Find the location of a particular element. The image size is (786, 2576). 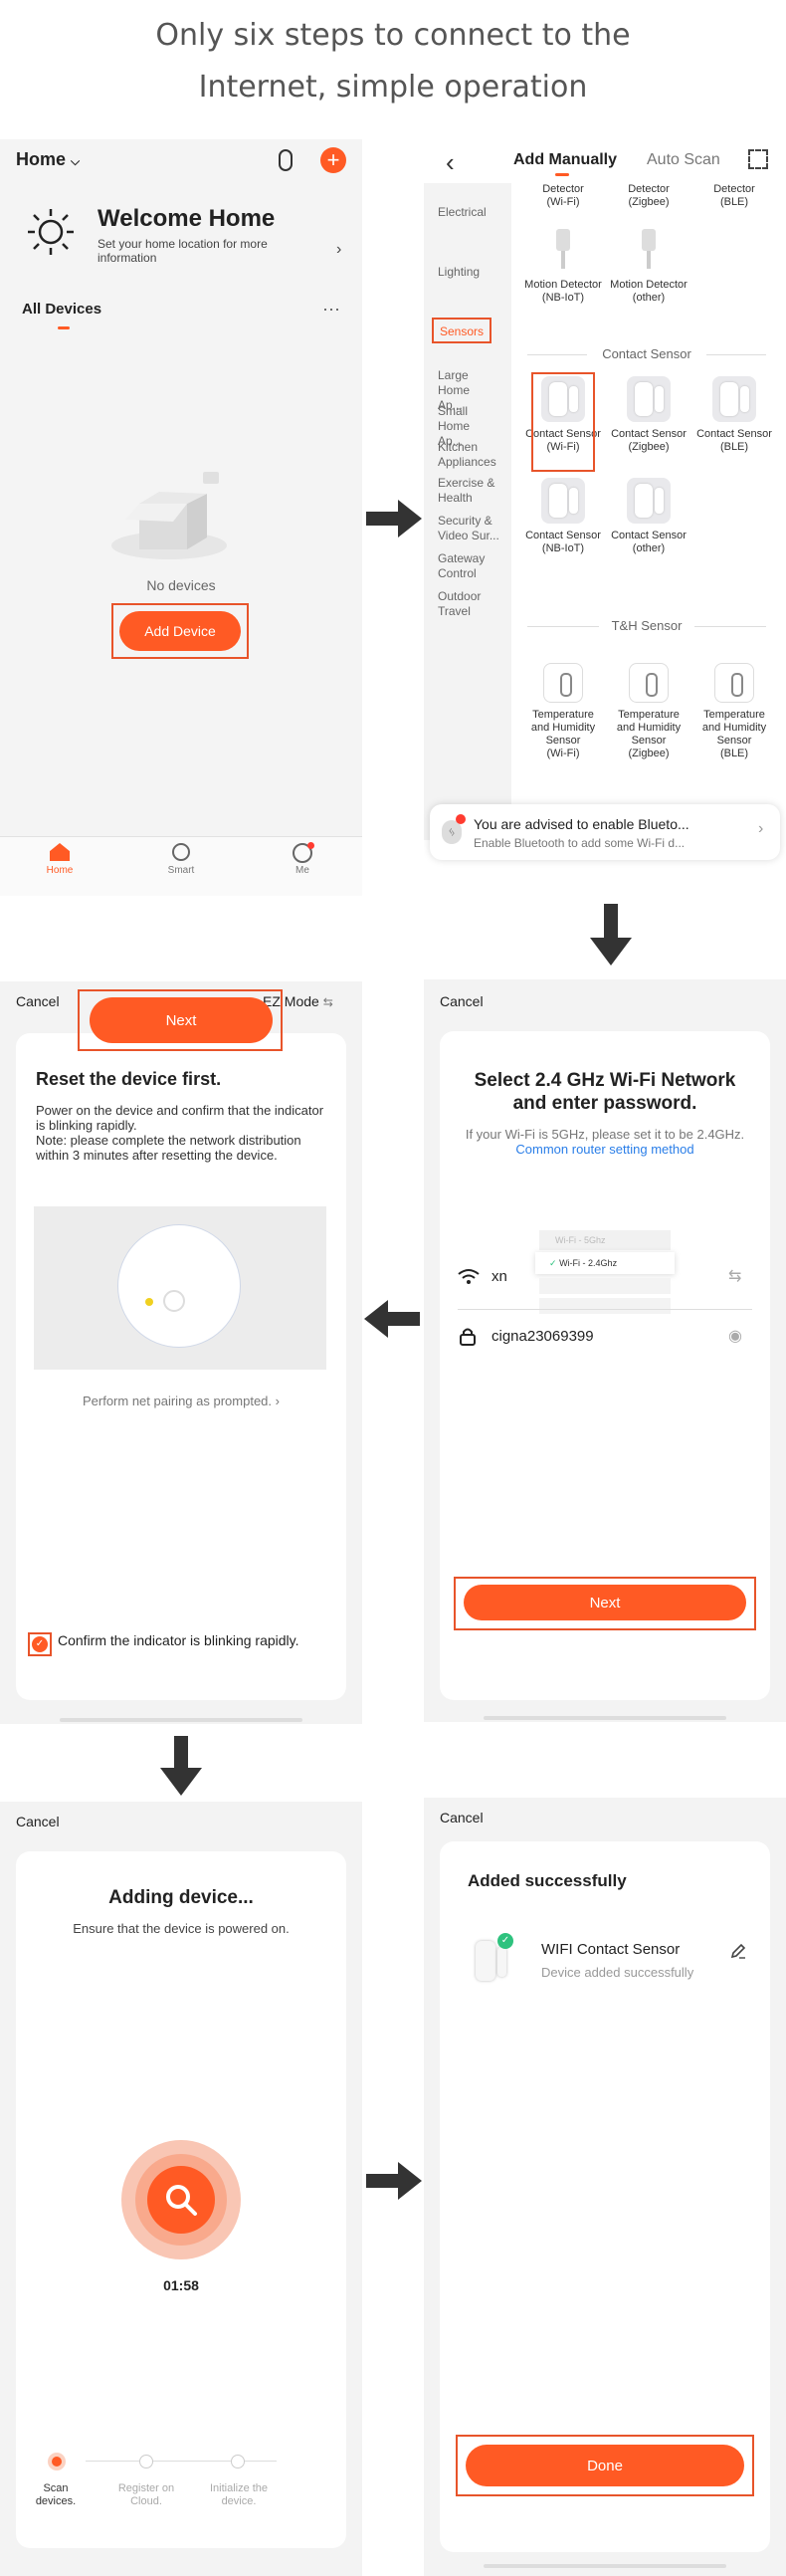

sun-icon is located at coordinates (51, 232).